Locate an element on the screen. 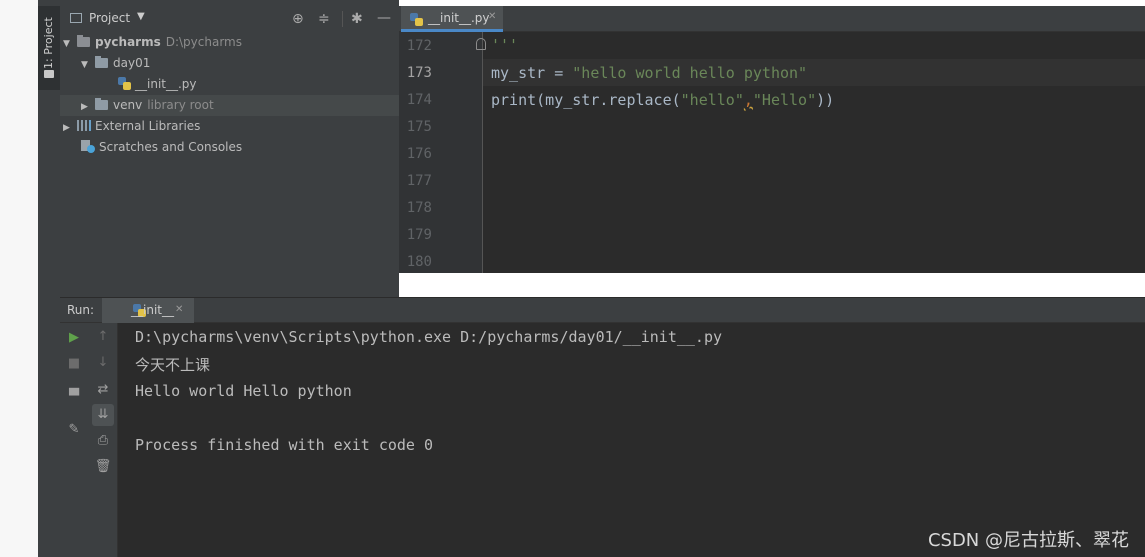 This screenshot has width=1145, height=557. window-icon is located at coordinates (76, 18).